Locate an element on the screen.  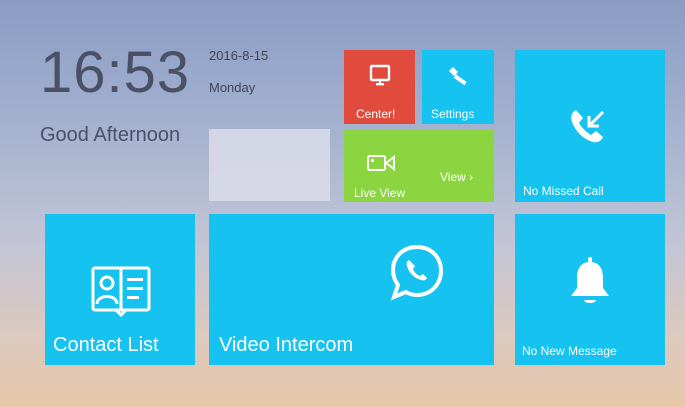
missed-call-tile: No Missed Call is located at coordinates (590, 126).